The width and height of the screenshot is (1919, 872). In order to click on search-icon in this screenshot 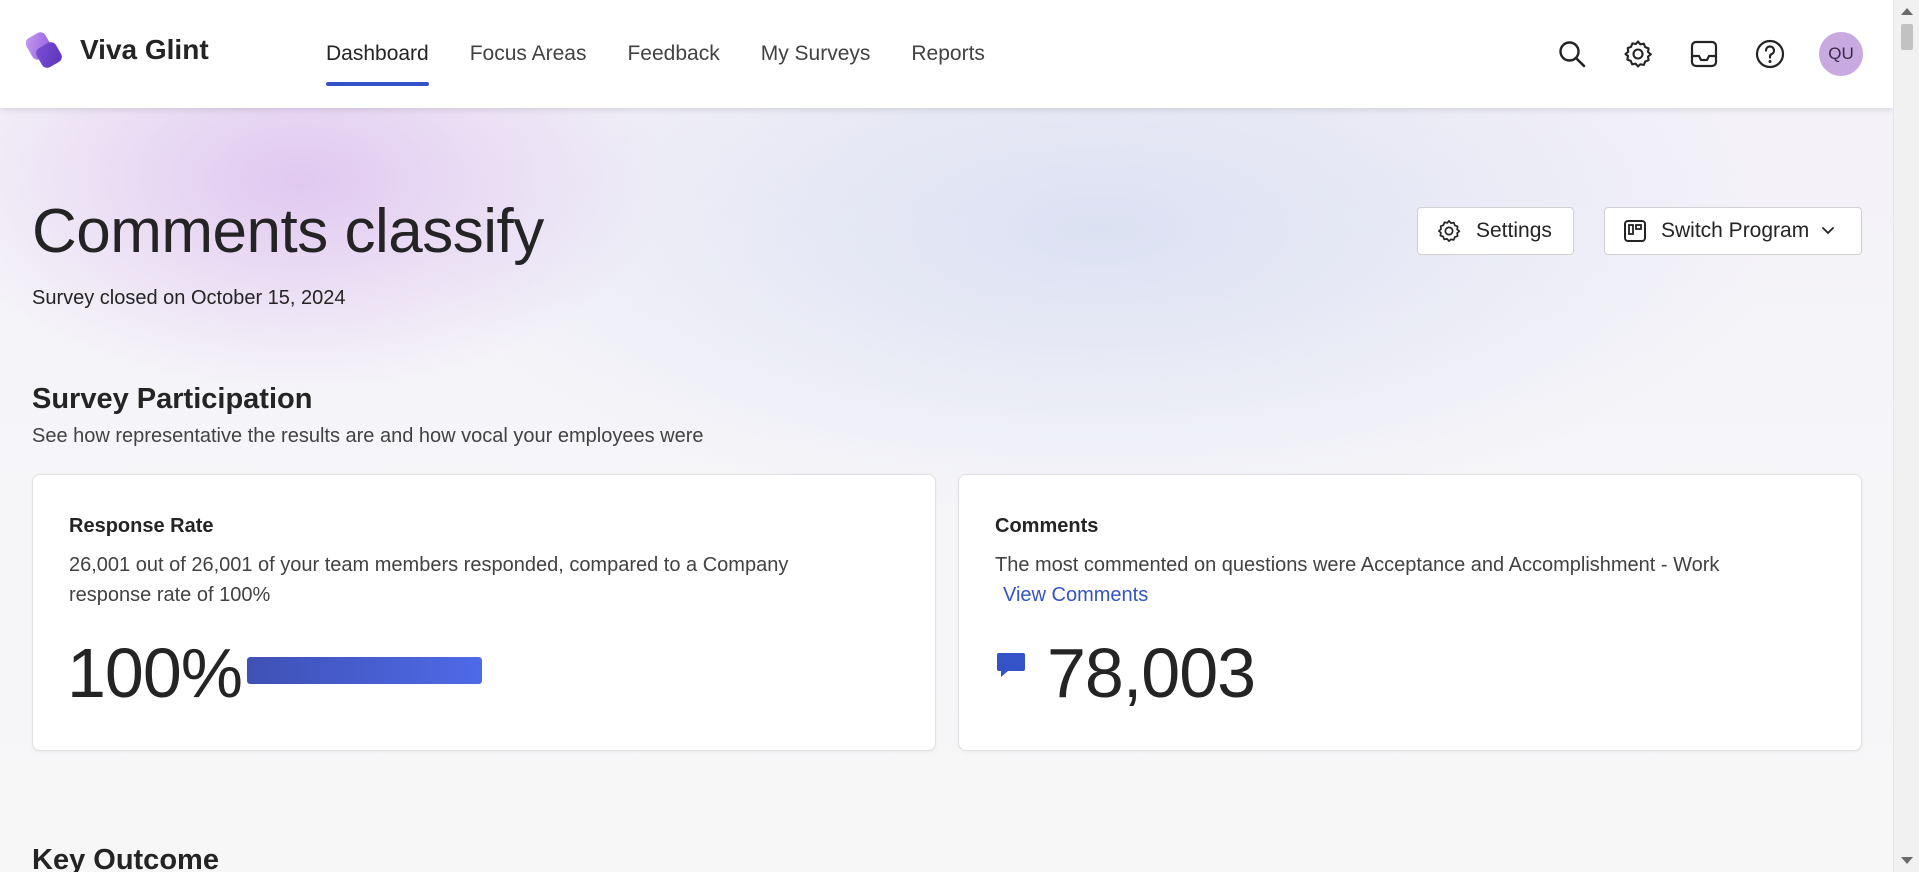, I will do `click(1572, 54)`.